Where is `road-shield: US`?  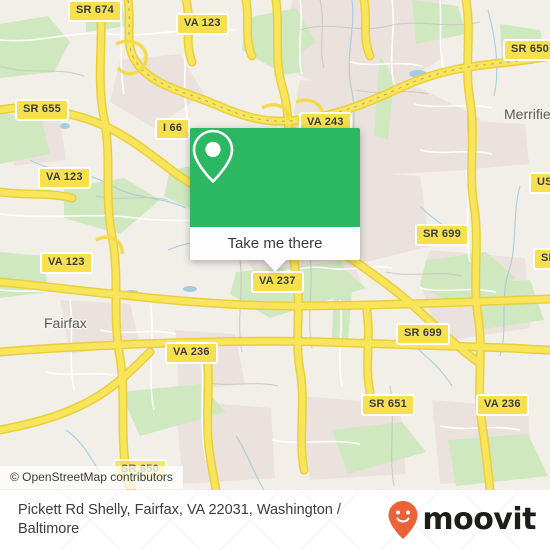
road-shield: US is located at coordinates (539, 183).